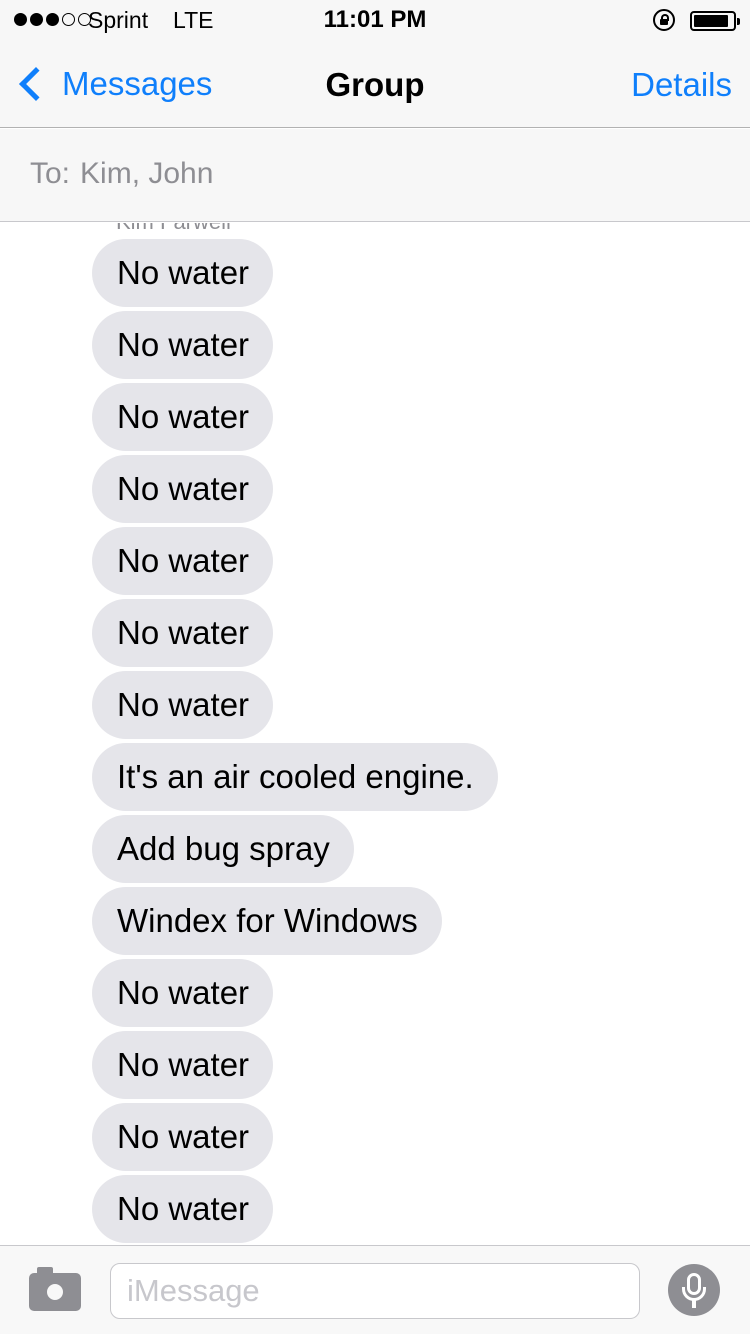 This screenshot has height=1334, width=750. Describe the element at coordinates (664, 20) in the screenshot. I see `orientation-lock-icon` at that location.